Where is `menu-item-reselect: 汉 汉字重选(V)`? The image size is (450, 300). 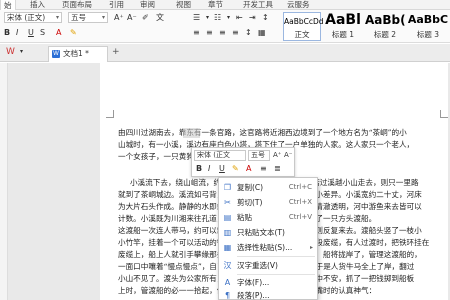 menu-item-reselect: 汉 汉字重选(V) is located at coordinates (268, 265).